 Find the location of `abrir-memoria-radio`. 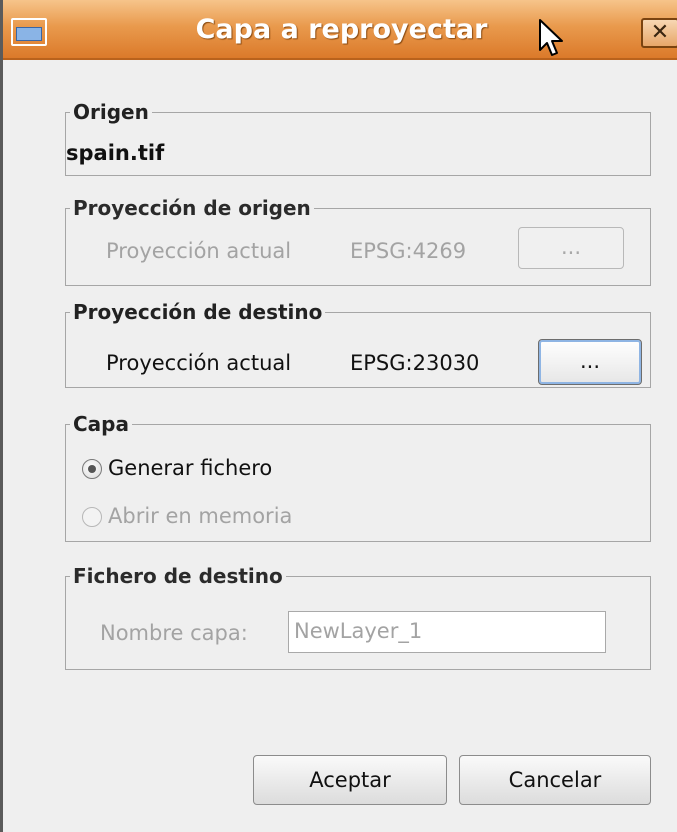

abrir-memoria-radio is located at coordinates (92, 517).